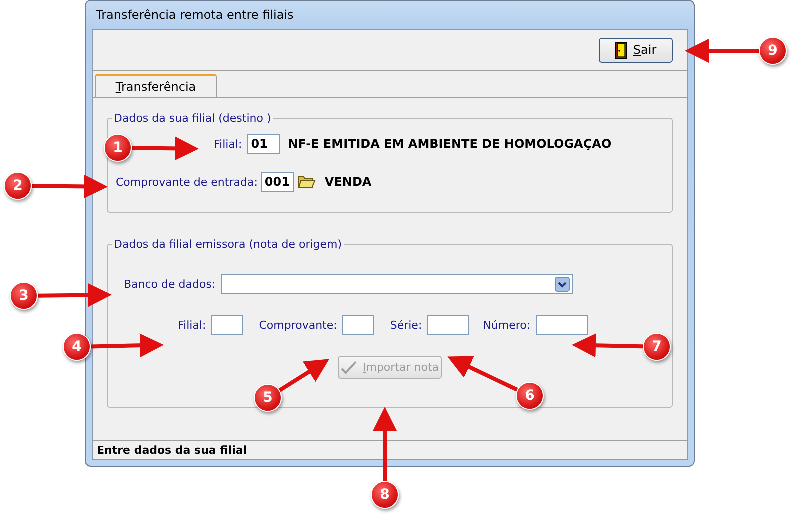 This screenshot has height=515, width=792. Describe the element at coordinates (450, 144) in the screenshot. I see `branch-description: NF-E EMITIDA EM AMBIENTE DE HOMOLOGAÇAO` at that location.